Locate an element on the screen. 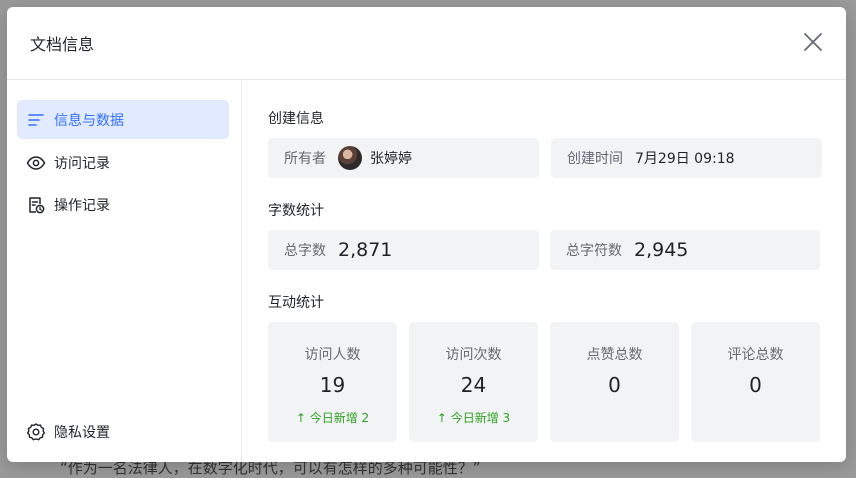 This screenshot has height=478, width=856. stat-card-visitors: 访问人数 19 ↑ 今日新增 2 is located at coordinates (332, 382).